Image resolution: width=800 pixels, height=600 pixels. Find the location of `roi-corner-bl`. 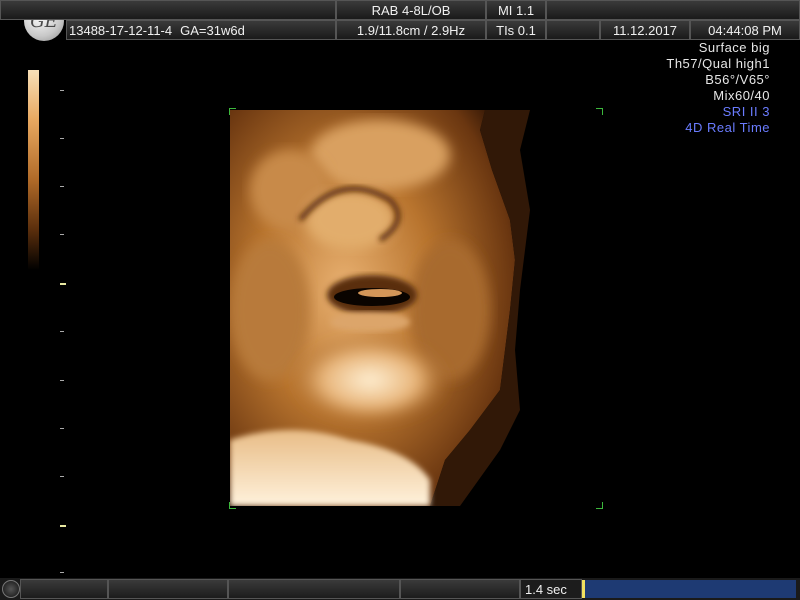

roi-corner-bl is located at coordinates (232, 505).